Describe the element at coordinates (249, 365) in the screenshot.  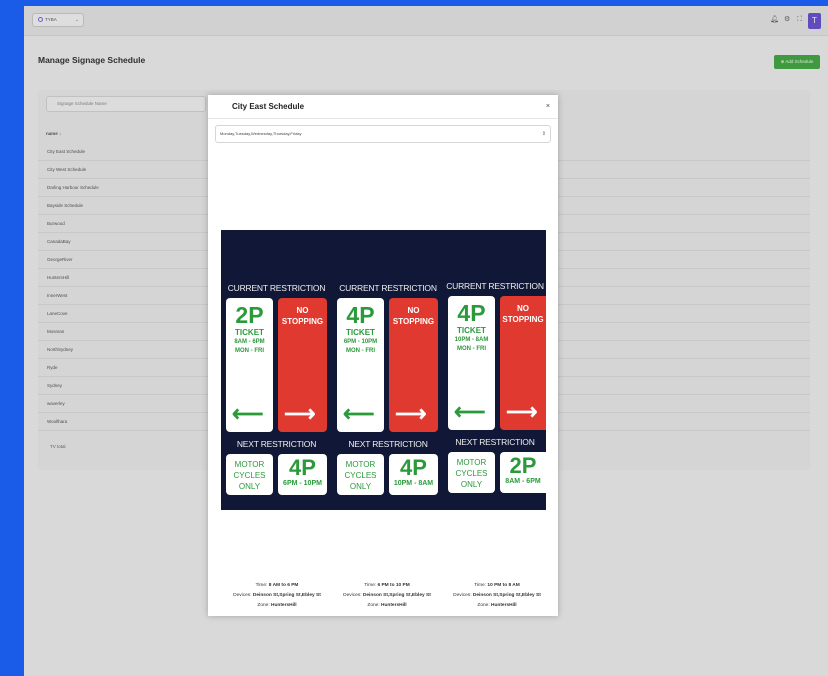
I see `permit-panel: 2P TICKET 8AM - 6PM MON - FRI ⟵` at that location.